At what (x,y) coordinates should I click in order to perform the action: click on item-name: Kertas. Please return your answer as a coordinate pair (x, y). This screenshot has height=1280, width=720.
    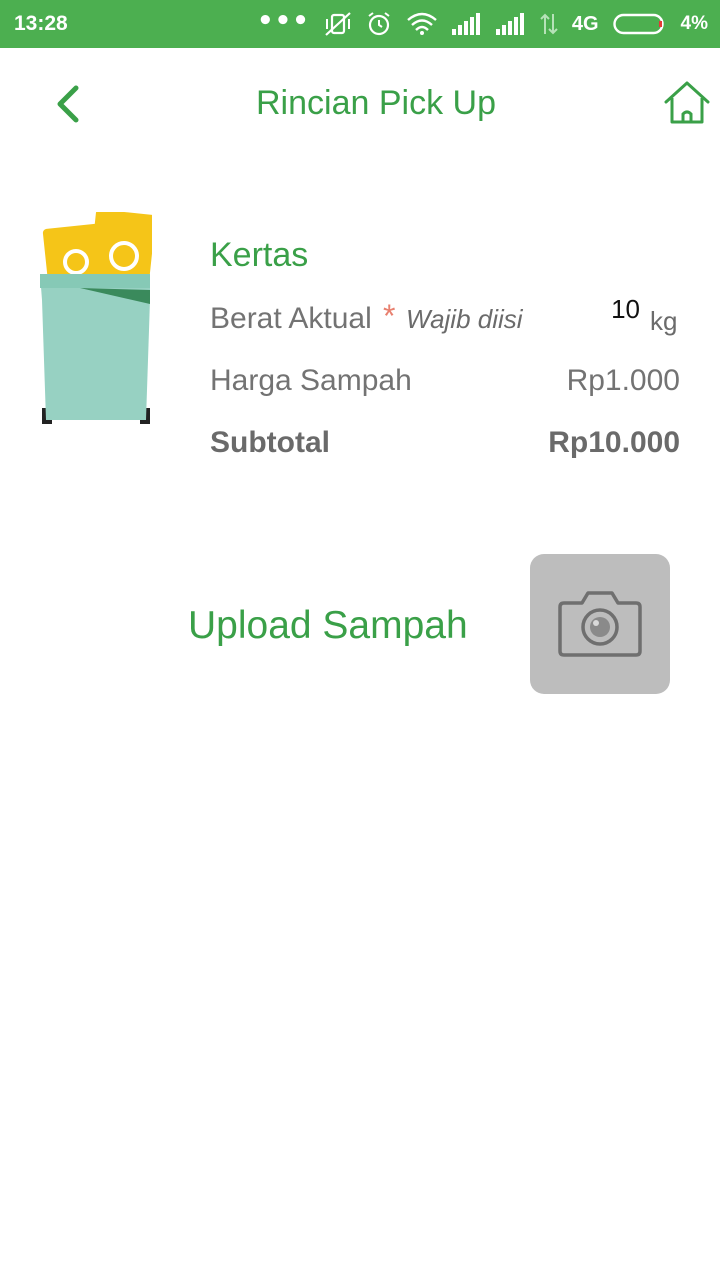
    Looking at the image, I should click on (259, 255).